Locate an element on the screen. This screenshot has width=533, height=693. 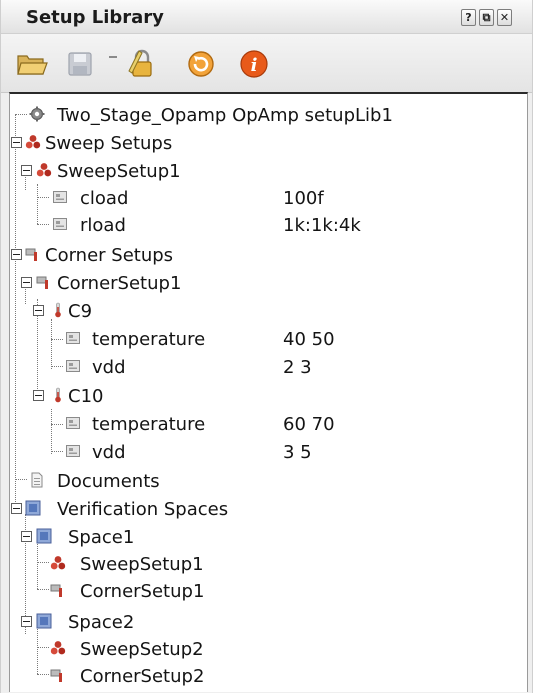
refresh-icon is located at coordinates (201, 64).